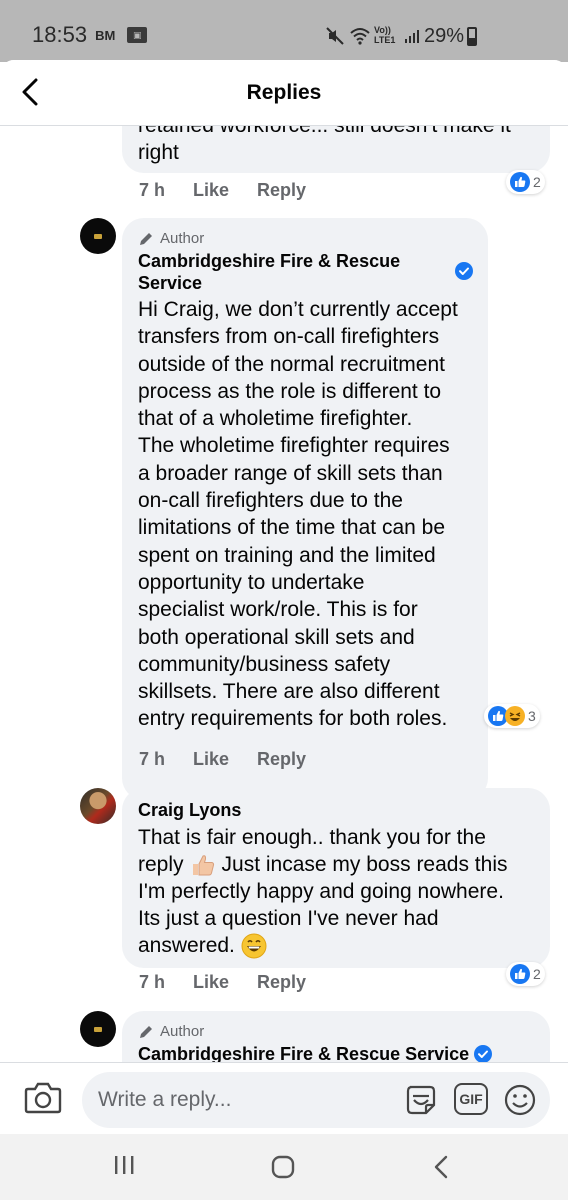 The image size is (568, 1200). What do you see at coordinates (444, 36) in the screenshot?
I see `battery-percentage: 29%` at bounding box center [444, 36].